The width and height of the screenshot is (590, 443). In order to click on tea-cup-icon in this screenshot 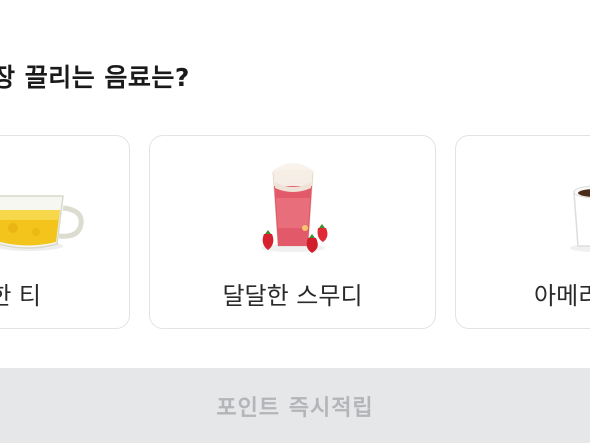, I will do `click(42, 223)`.